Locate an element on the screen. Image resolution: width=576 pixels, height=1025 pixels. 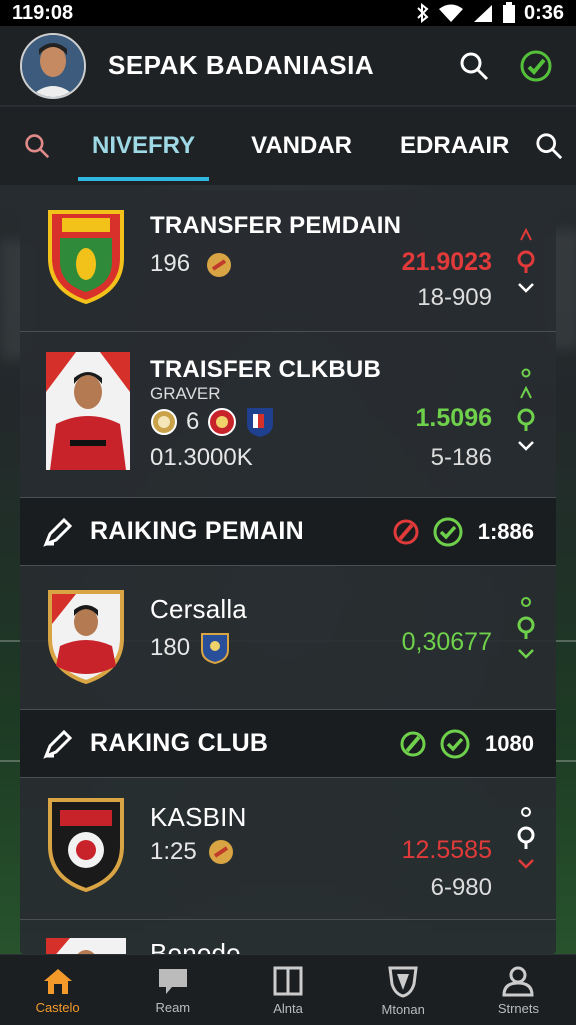
nav-item-castelo: Castelo is located at coordinates (57, 990).